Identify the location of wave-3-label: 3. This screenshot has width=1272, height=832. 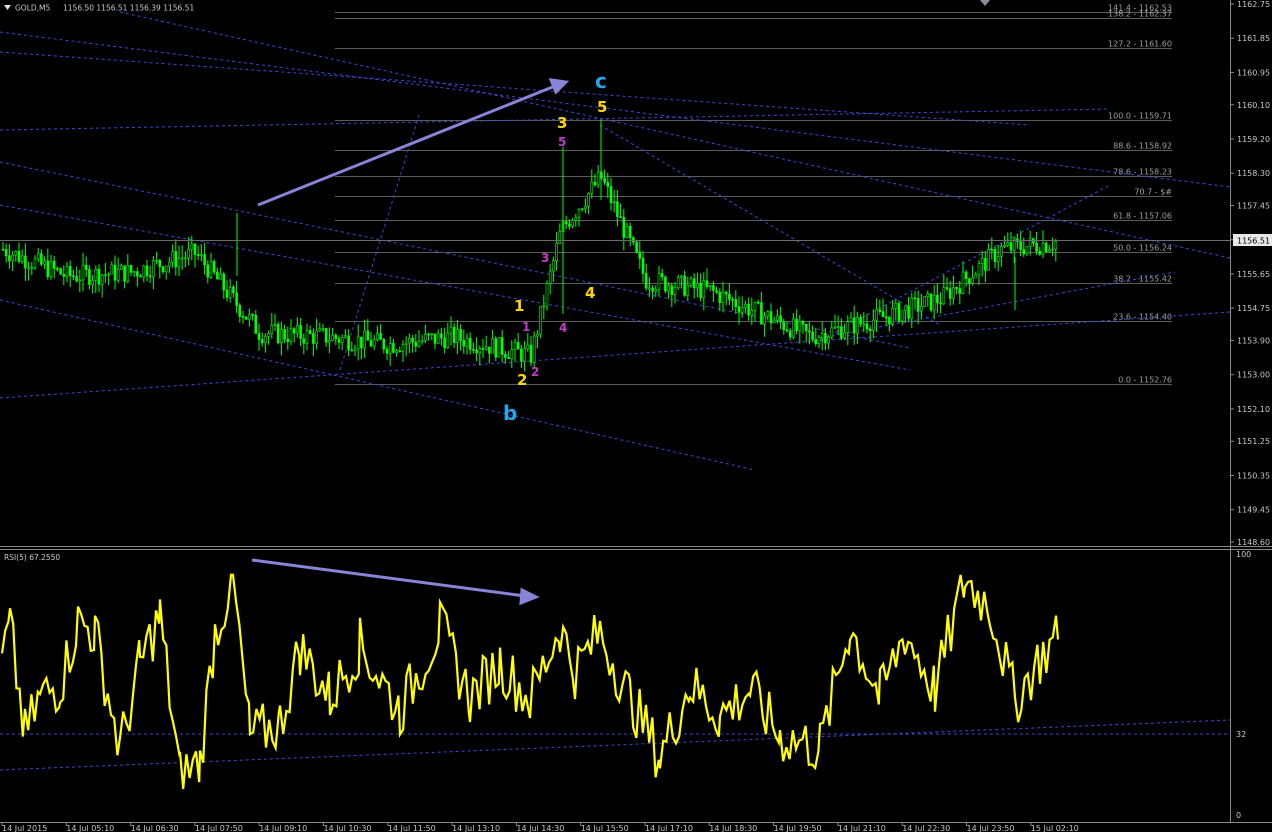
(562, 123).